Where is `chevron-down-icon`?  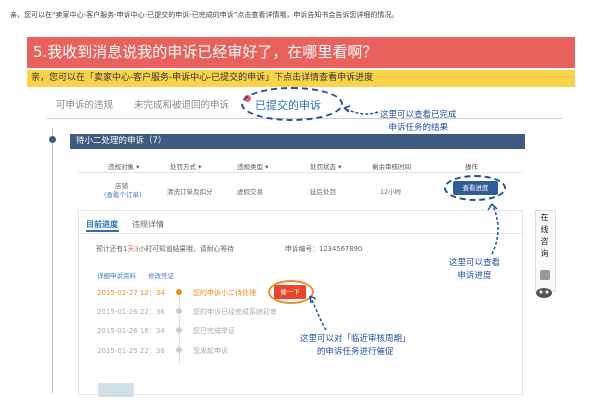 chevron-down-icon is located at coordinates (545, 275).